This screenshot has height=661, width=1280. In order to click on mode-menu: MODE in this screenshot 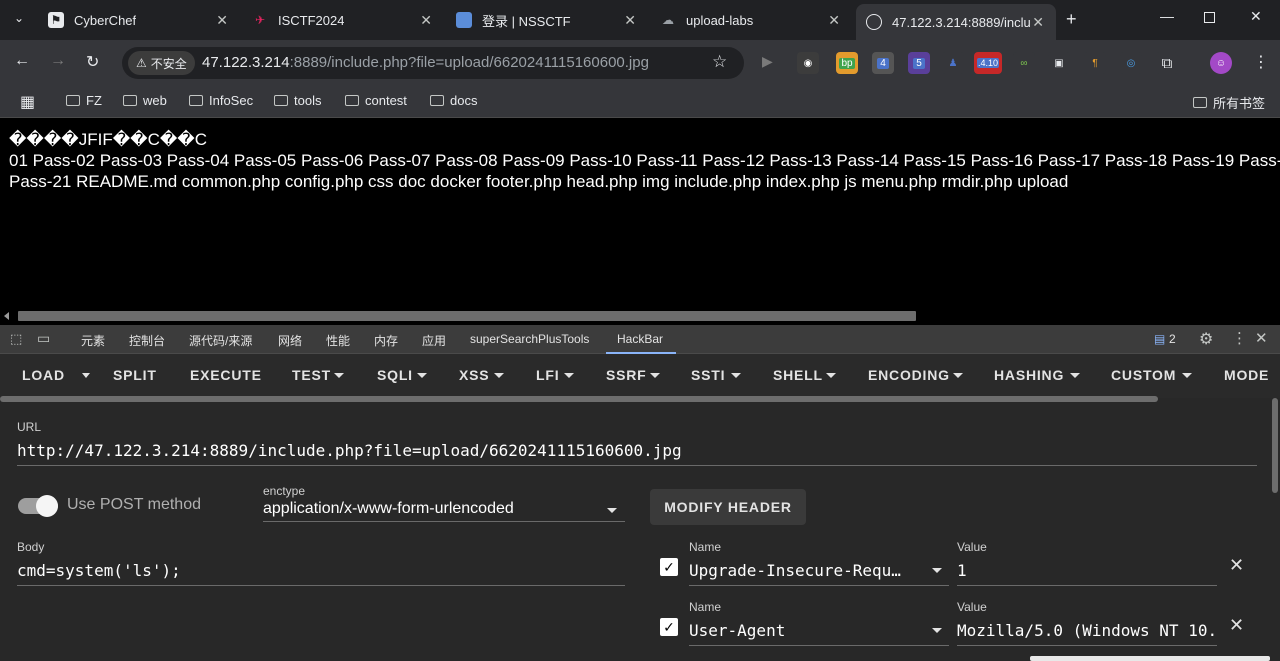, I will do `click(1246, 375)`.